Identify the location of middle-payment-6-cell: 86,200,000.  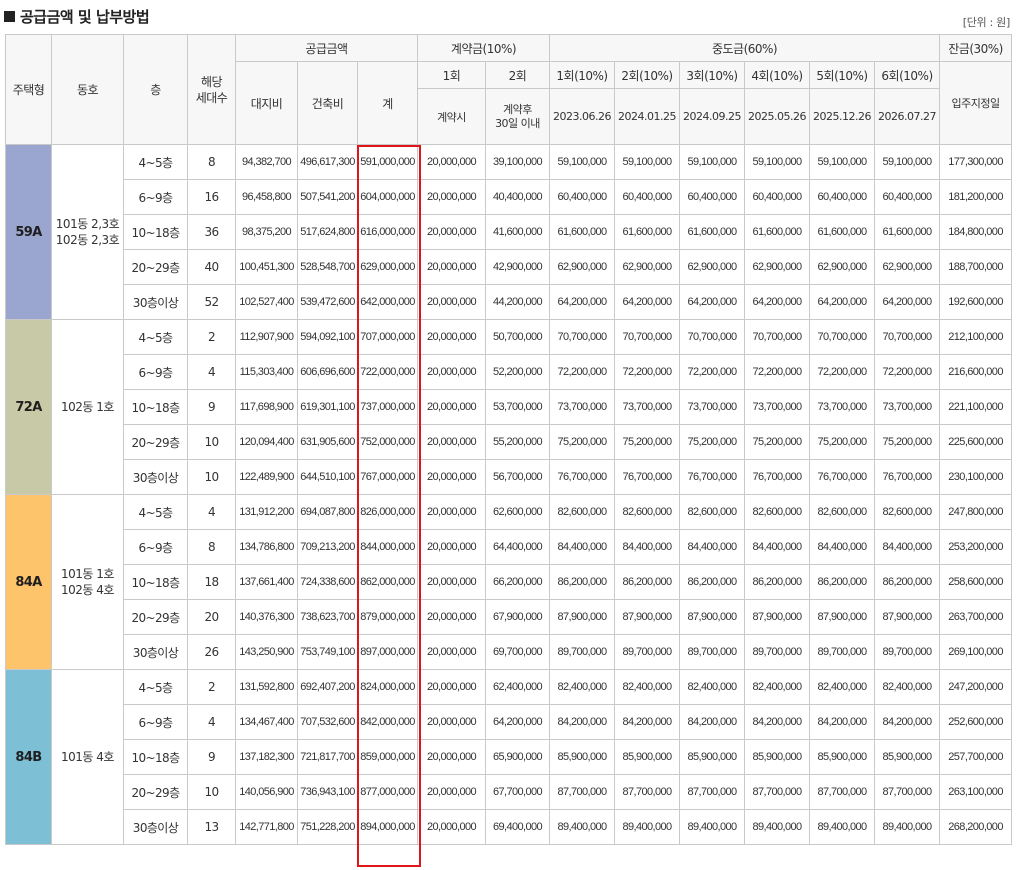
(907, 582).